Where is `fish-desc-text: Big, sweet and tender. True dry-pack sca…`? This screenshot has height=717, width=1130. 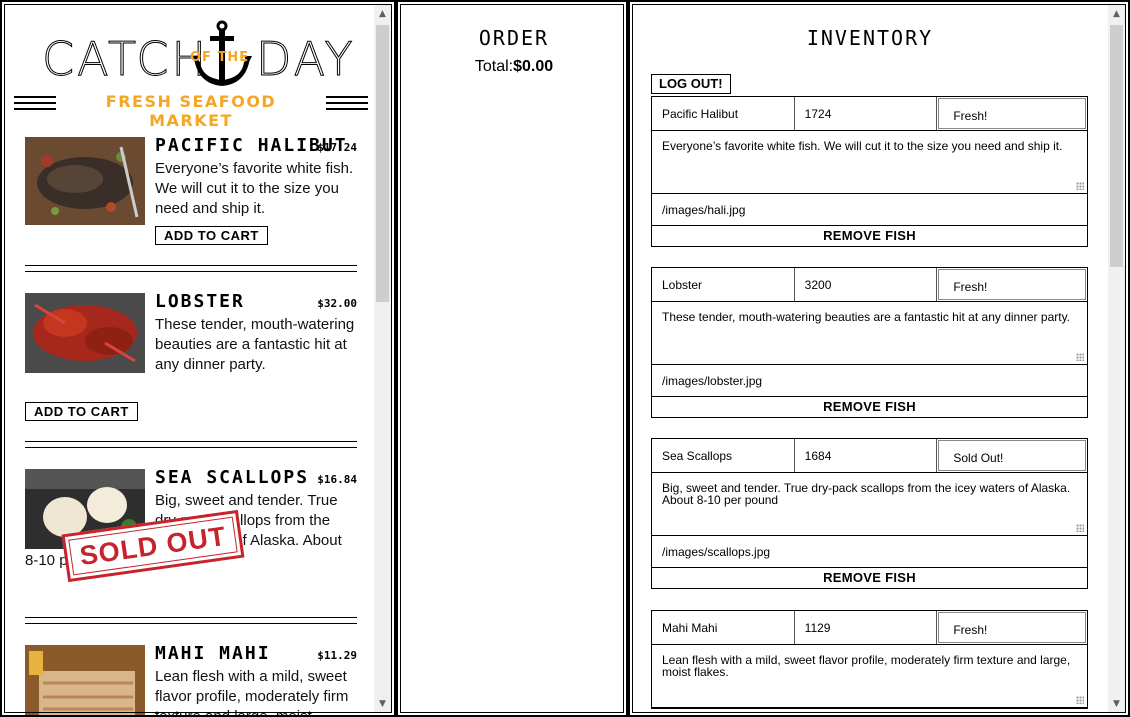
fish-desc-text: Big, sweet and tender. True dry-pack sca… is located at coordinates (866, 494).